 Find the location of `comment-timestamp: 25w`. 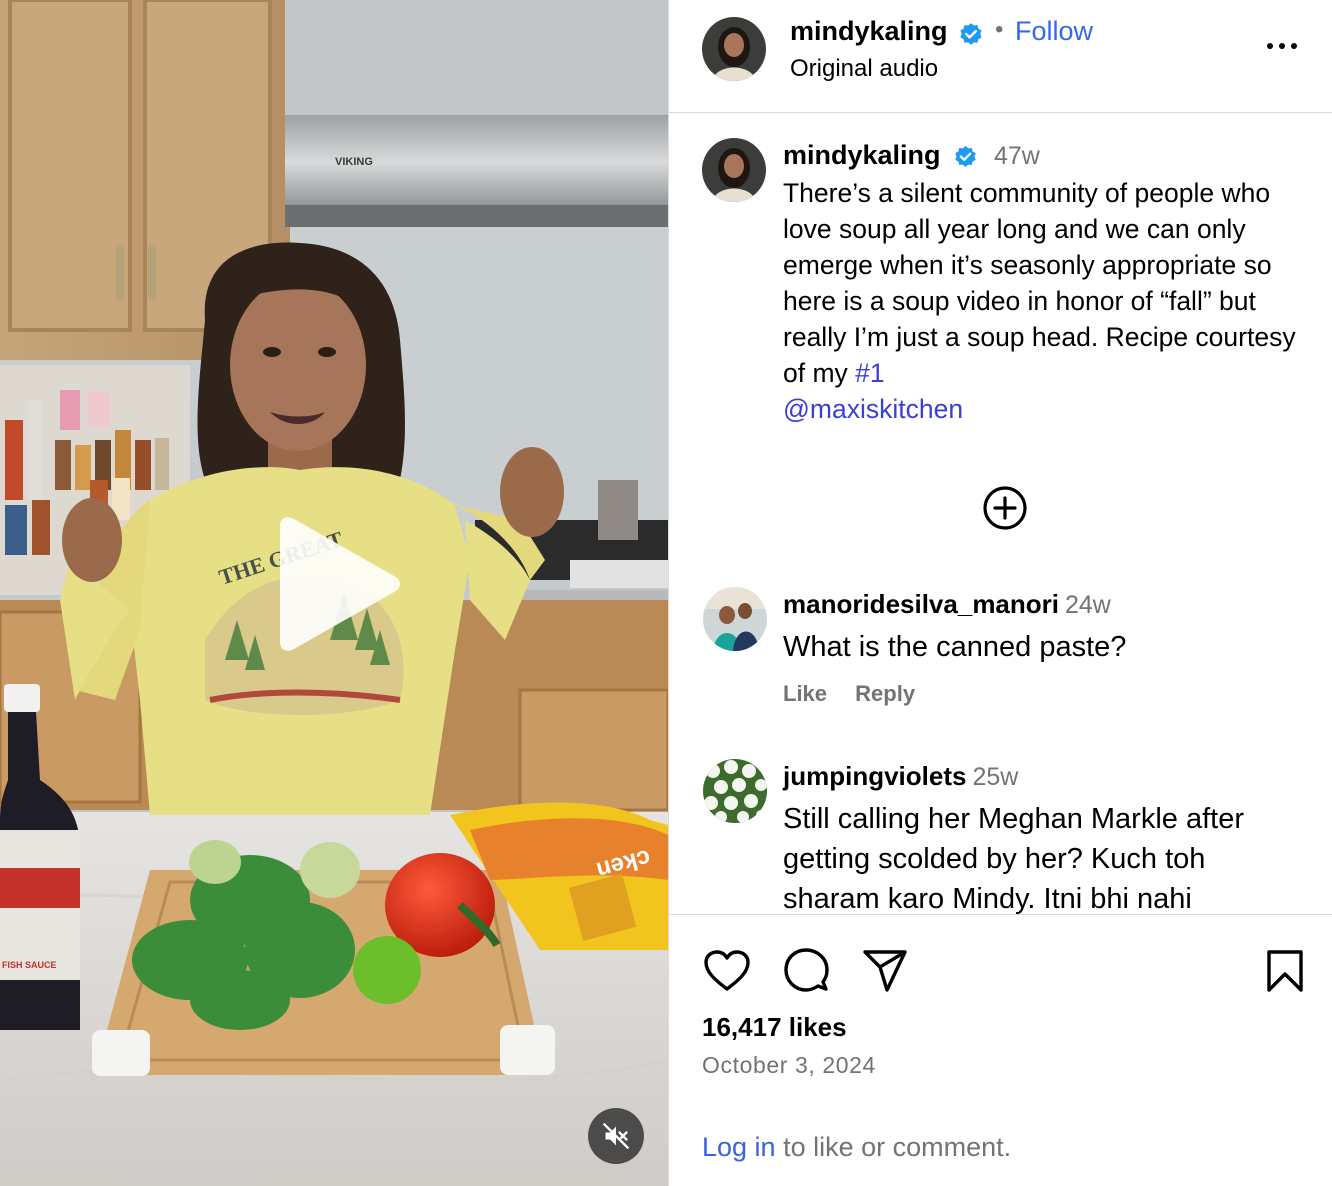

comment-timestamp: 25w is located at coordinates (995, 777).